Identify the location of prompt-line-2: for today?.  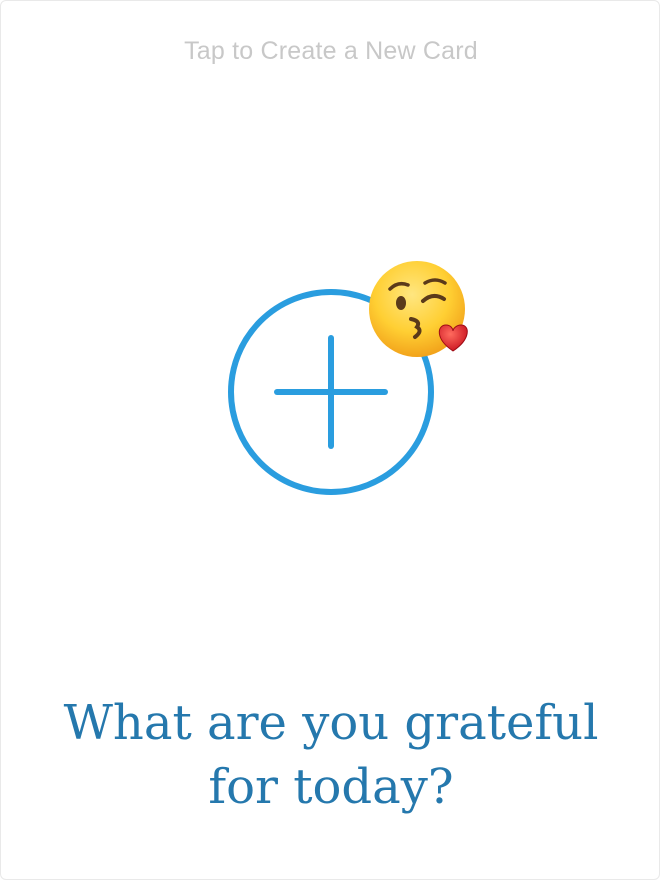
(331, 787).